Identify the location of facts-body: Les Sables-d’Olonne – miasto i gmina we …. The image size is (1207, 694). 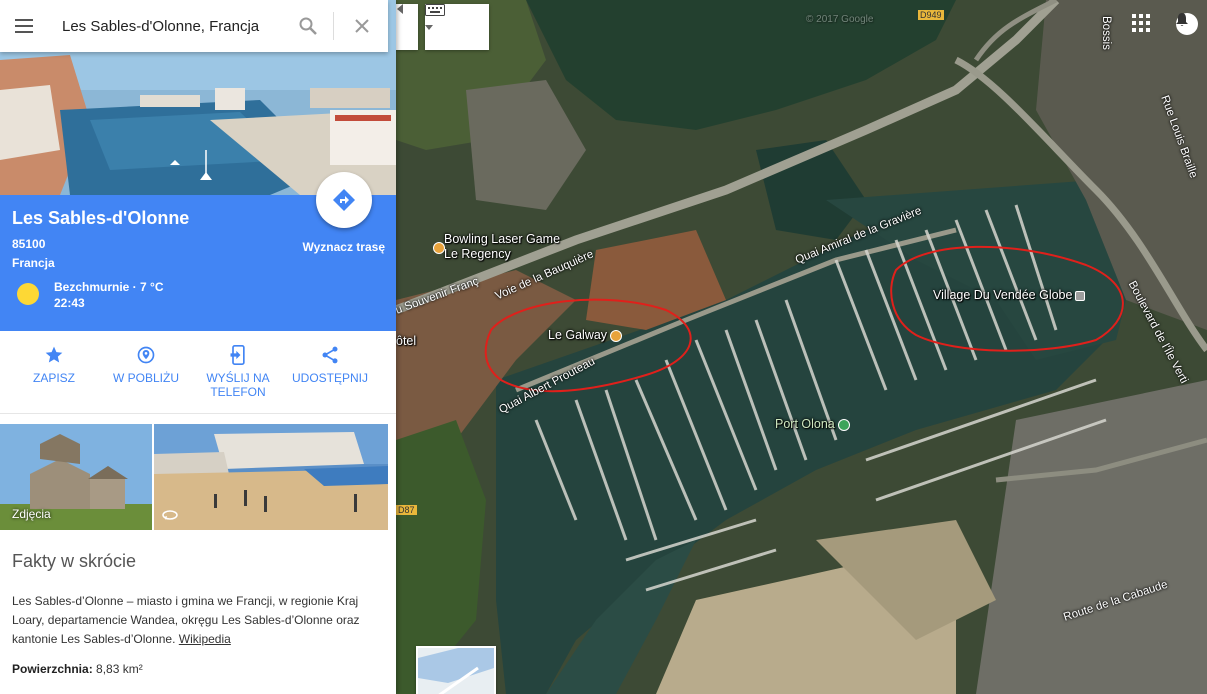
(192, 620).